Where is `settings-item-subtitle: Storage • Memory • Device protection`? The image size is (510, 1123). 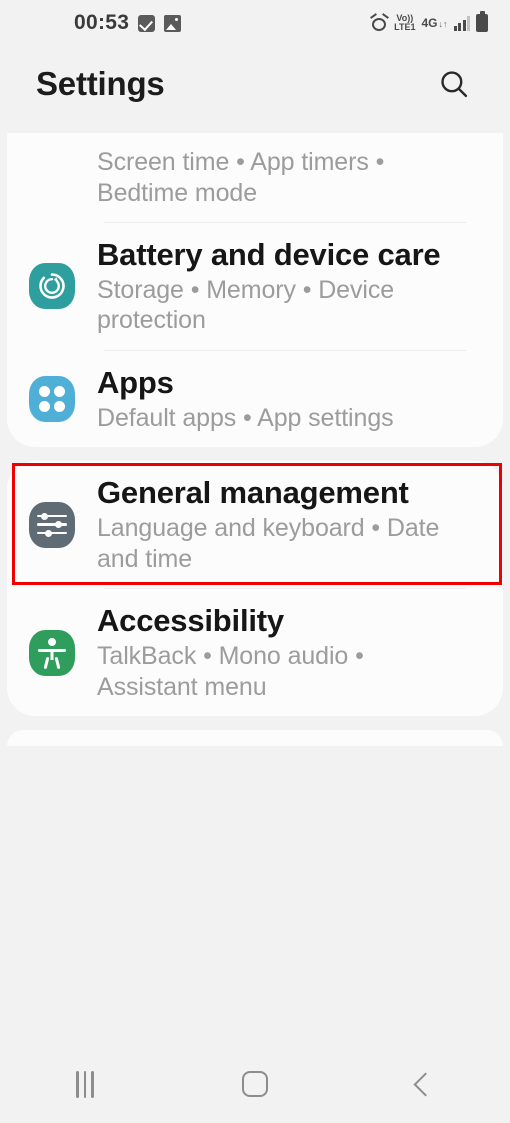
settings-item-subtitle: Storage • Memory • Device protection is located at coordinates (246, 305).